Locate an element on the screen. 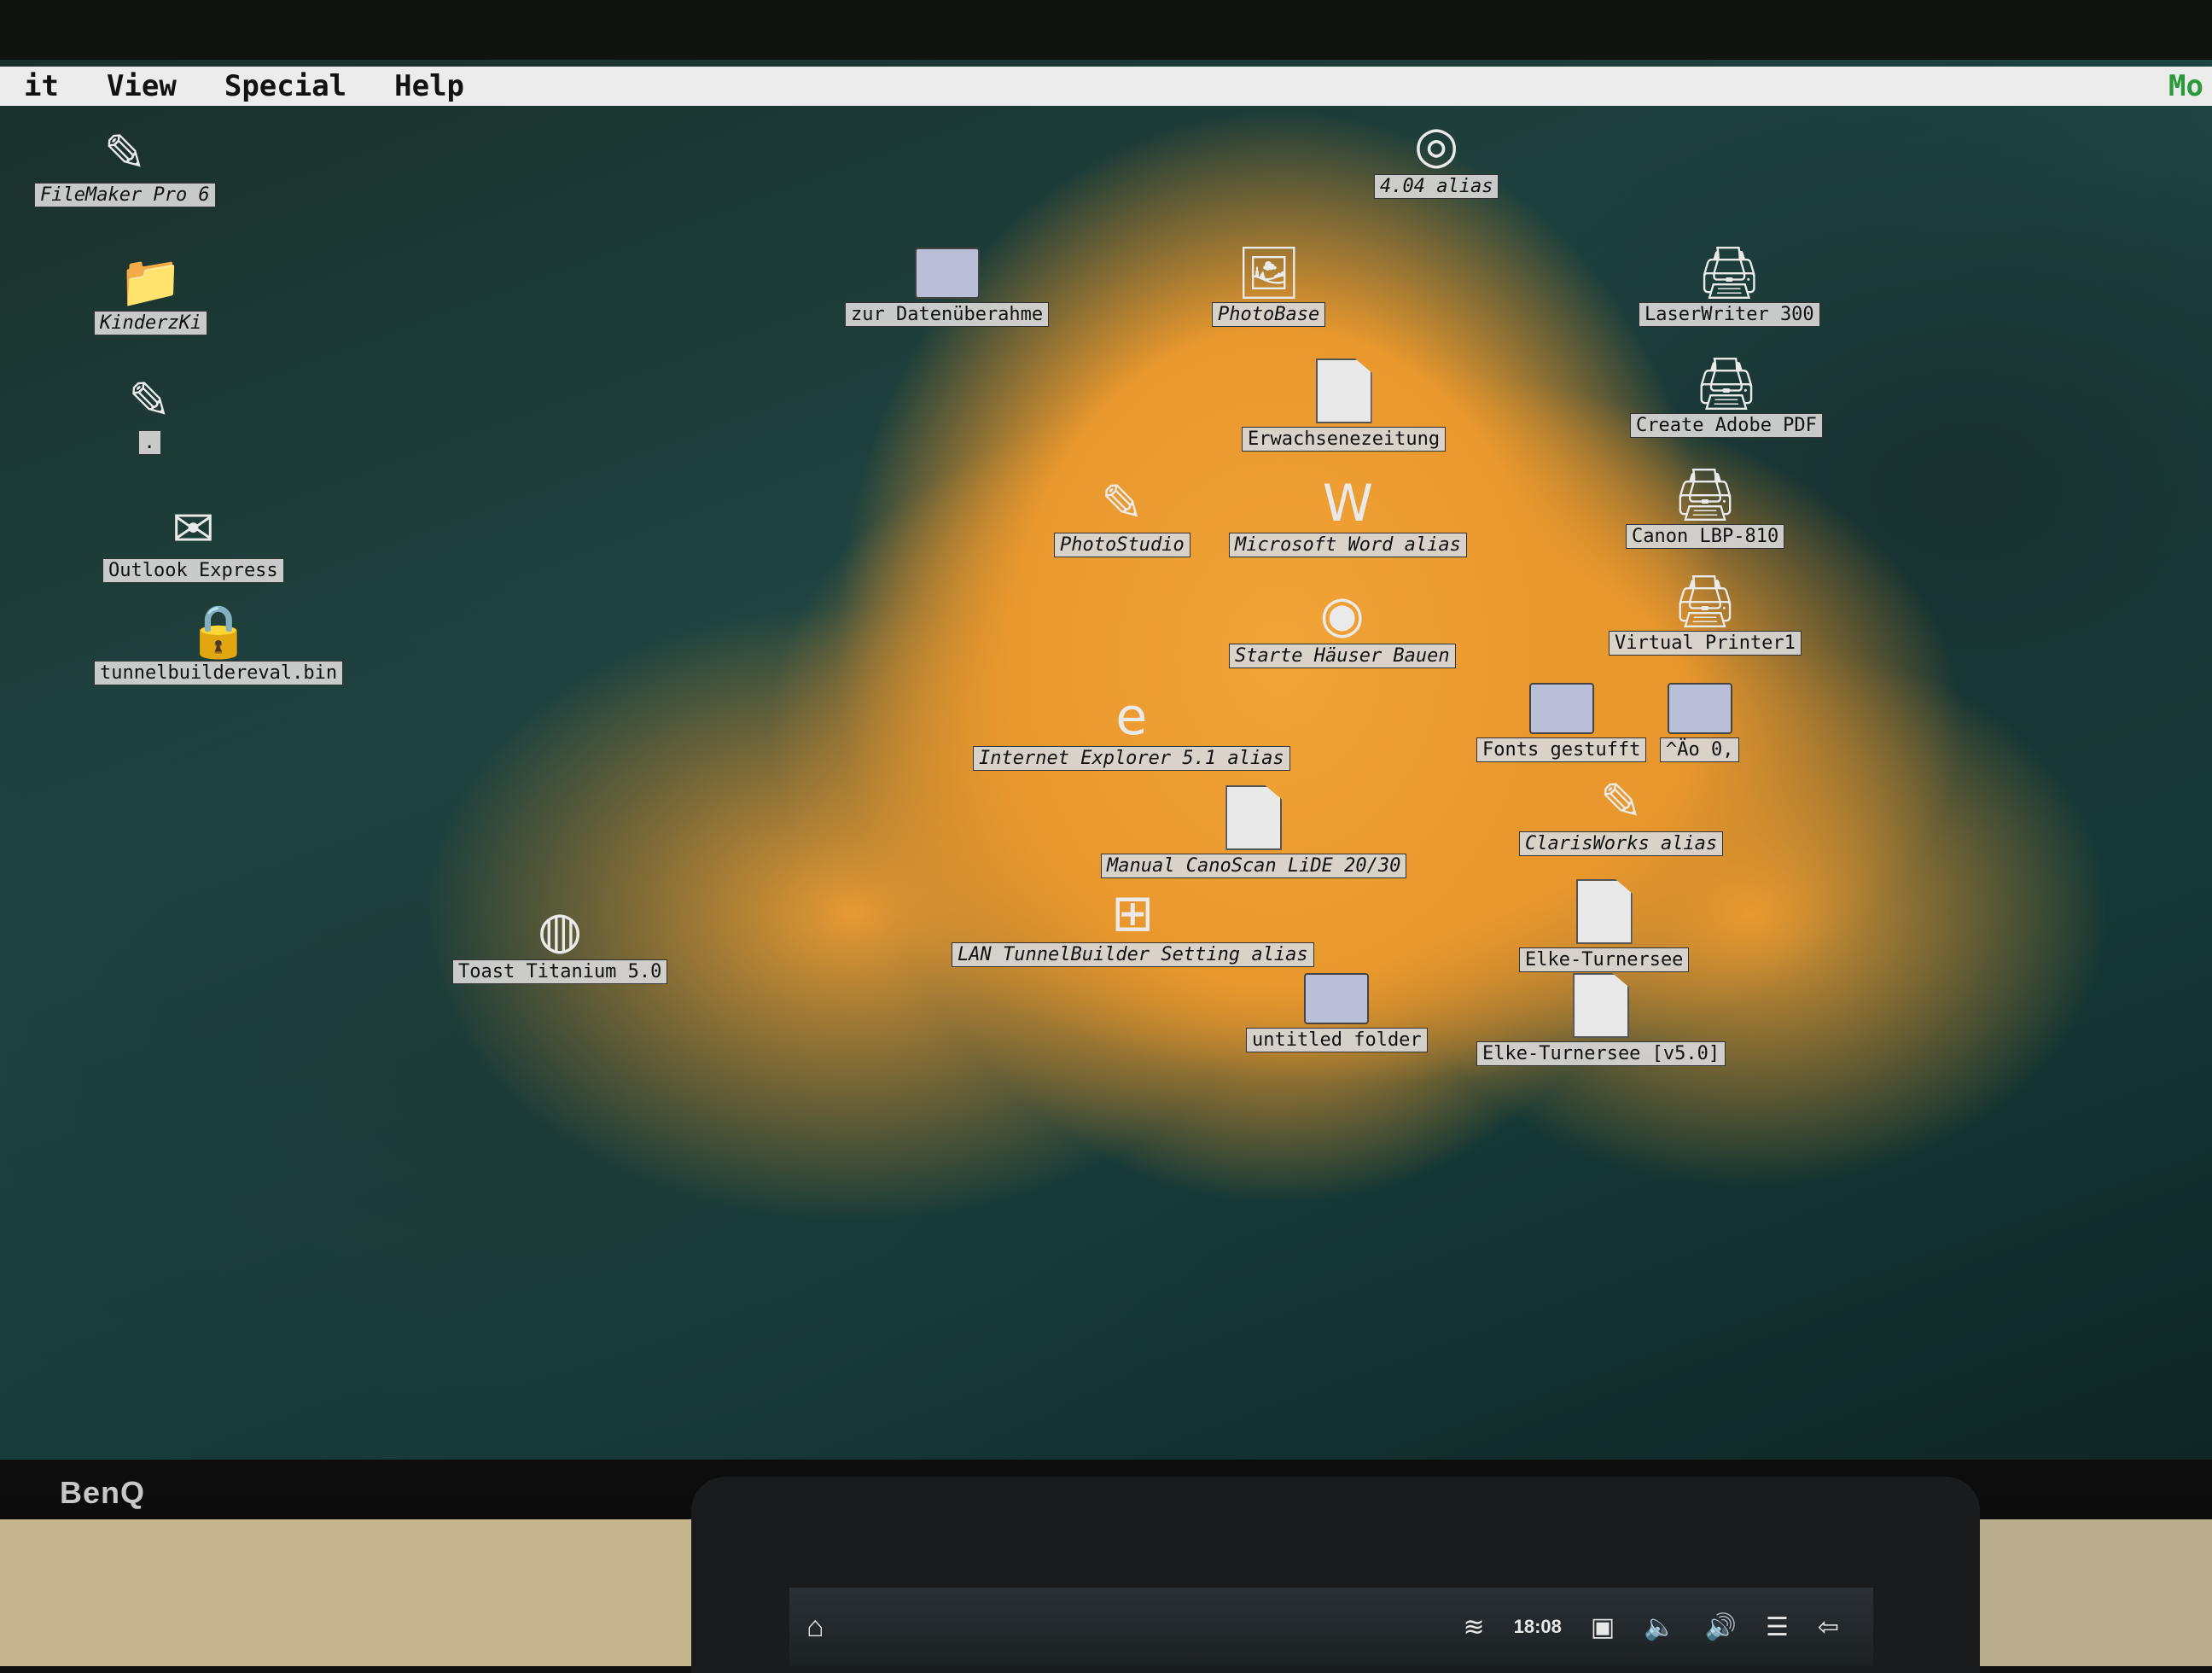 The width and height of the screenshot is (2212, 1673). photobase-desktop-item: 🖼 PhotoBase is located at coordinates (1269, 285).